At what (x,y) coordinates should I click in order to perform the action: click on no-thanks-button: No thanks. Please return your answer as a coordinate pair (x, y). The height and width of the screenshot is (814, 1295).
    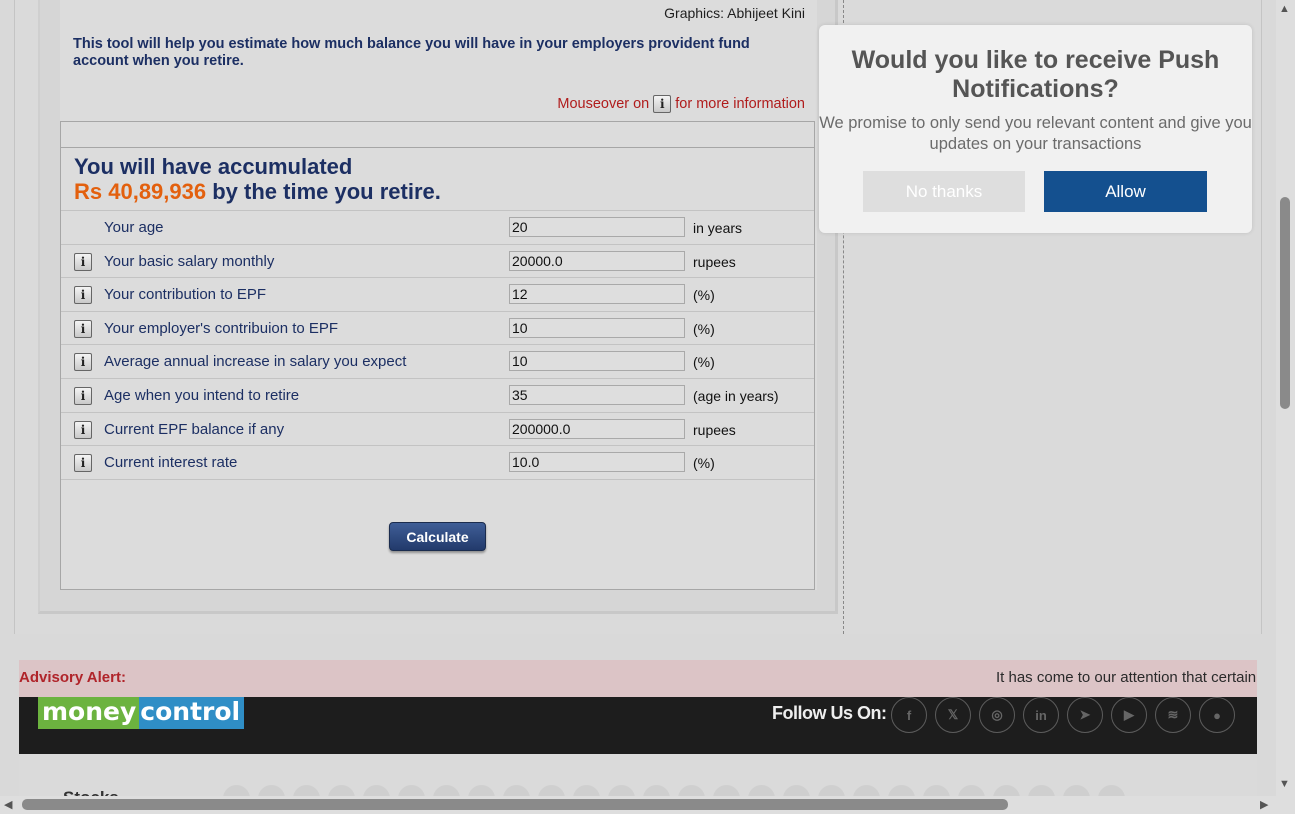
    Looking at the image, I should click on (944, 191).